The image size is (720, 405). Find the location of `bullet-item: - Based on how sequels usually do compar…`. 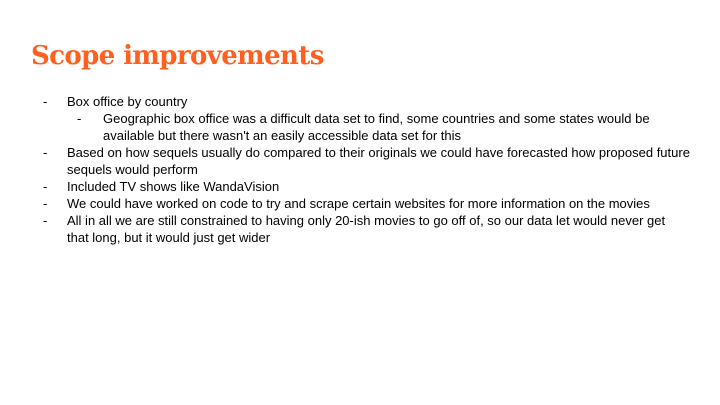

bullet-item: - Based on how sequels usually do compar… is located at coordinates (365, 161).